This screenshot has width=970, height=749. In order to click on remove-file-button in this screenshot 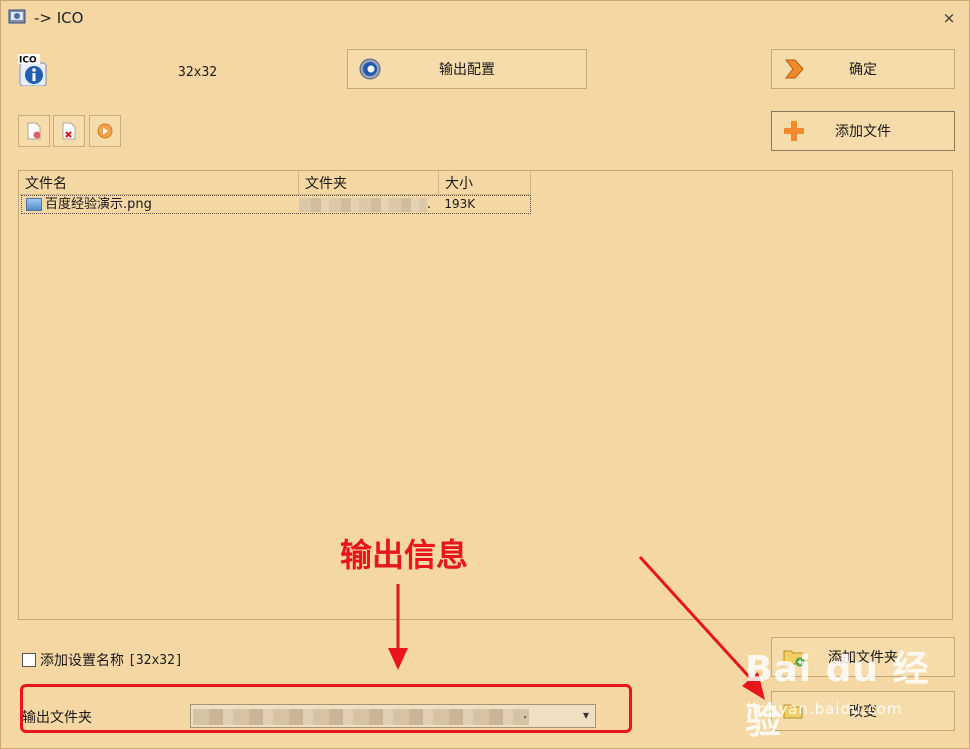, I will do `click(34, 131)`.